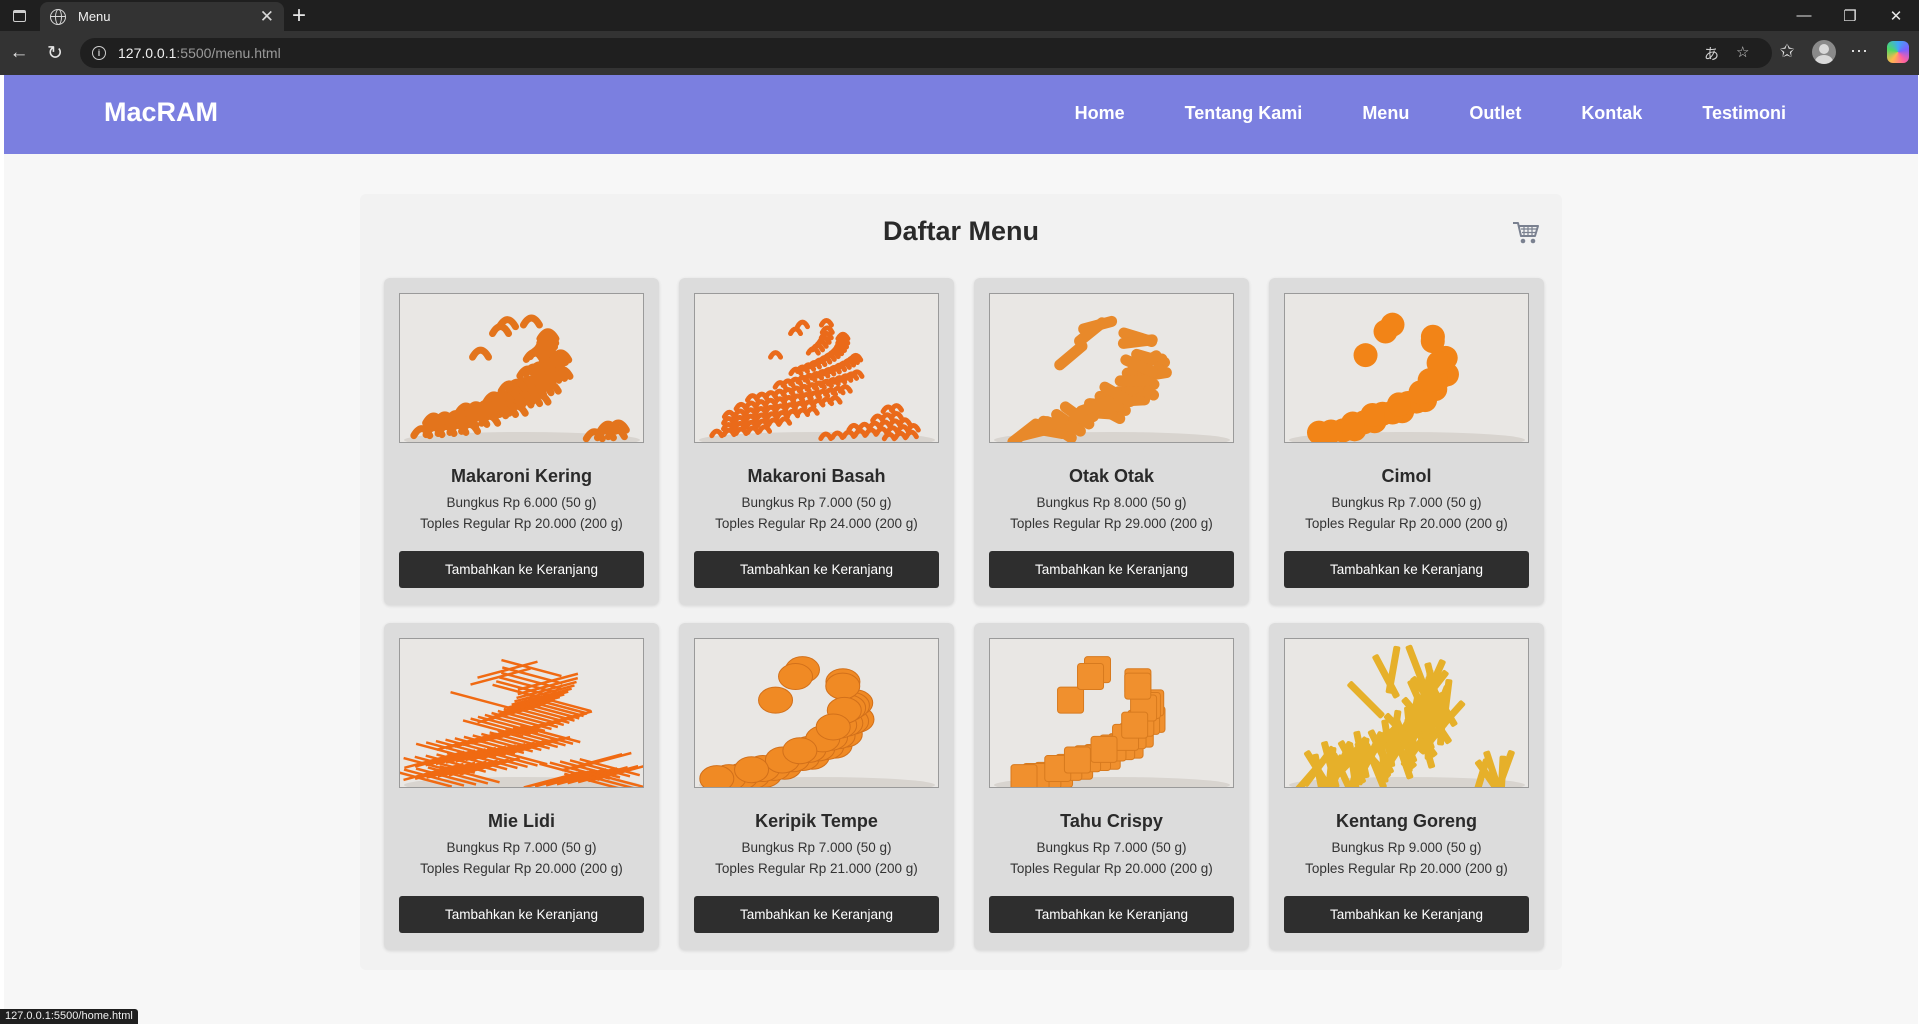 The image size is (1919, 1024). What do you see at coordinates (58, 16) in the screenshot?
I see `globe-icon` at bounding box center [58, 16].